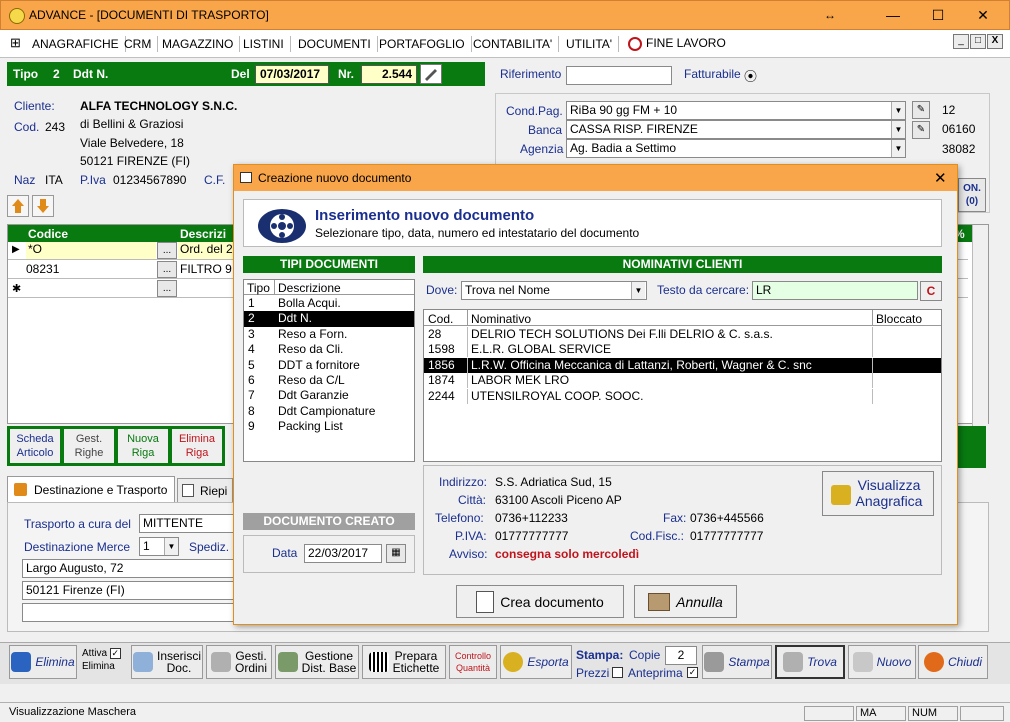 The width and height of the screenshot is (1010, 722). What do you see at coordinates (91, 489) in the screenshot?
I see `tab-destinazione: Destinazione e Trasporto` at bounding box center [91, 489].